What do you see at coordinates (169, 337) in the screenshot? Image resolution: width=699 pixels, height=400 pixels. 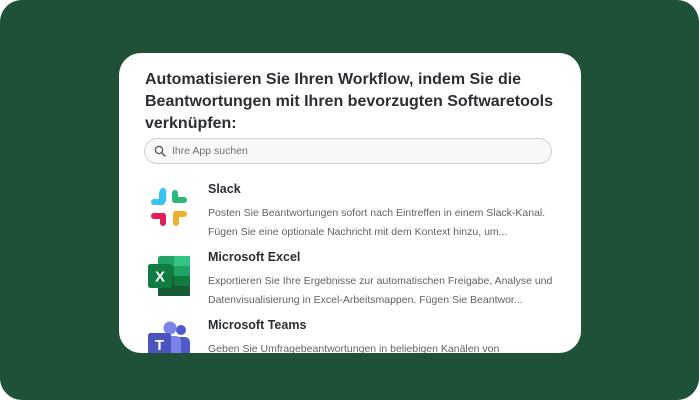 I see `teams-icon: T` at bounding box center [169, 337].